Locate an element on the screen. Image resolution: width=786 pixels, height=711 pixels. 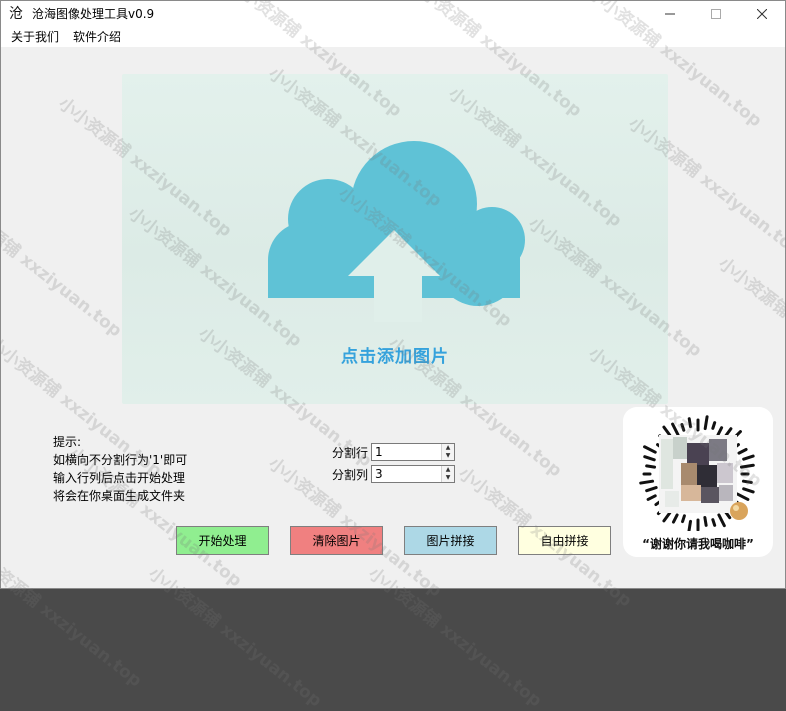
add-image-label: 点击添加图片 is located at coordinates (395, 357).